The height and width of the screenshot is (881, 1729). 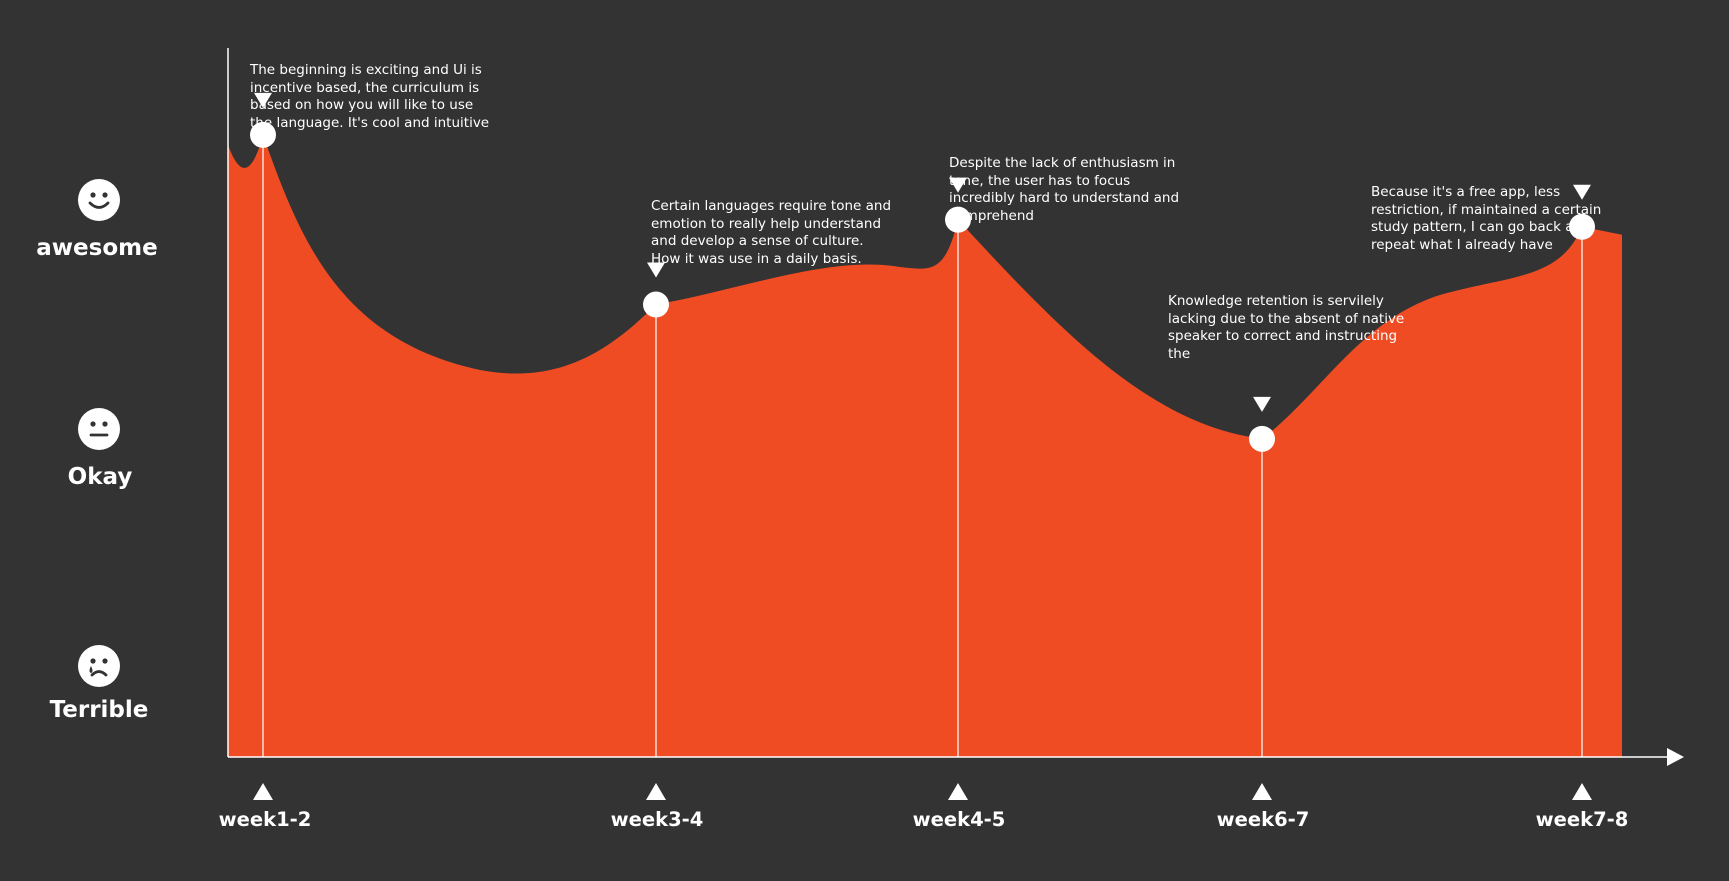 I want to click on x-tick-label: week6-7, so click(x=1263, y=819).